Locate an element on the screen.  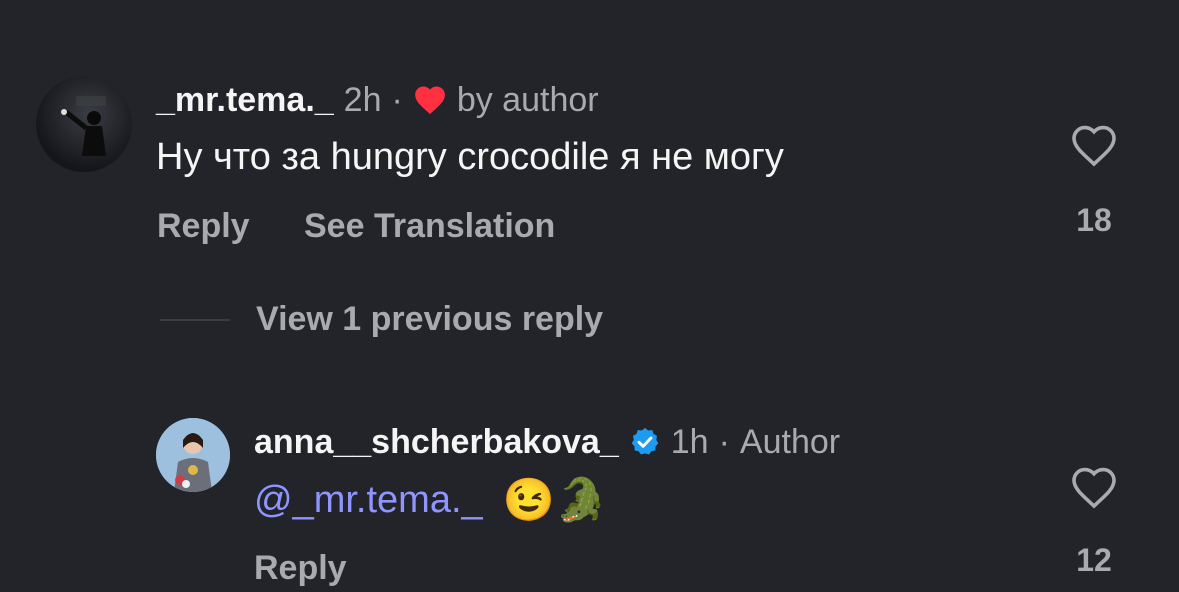
mention-link: @_mr.tema._ is located at coordinates (368, 500).